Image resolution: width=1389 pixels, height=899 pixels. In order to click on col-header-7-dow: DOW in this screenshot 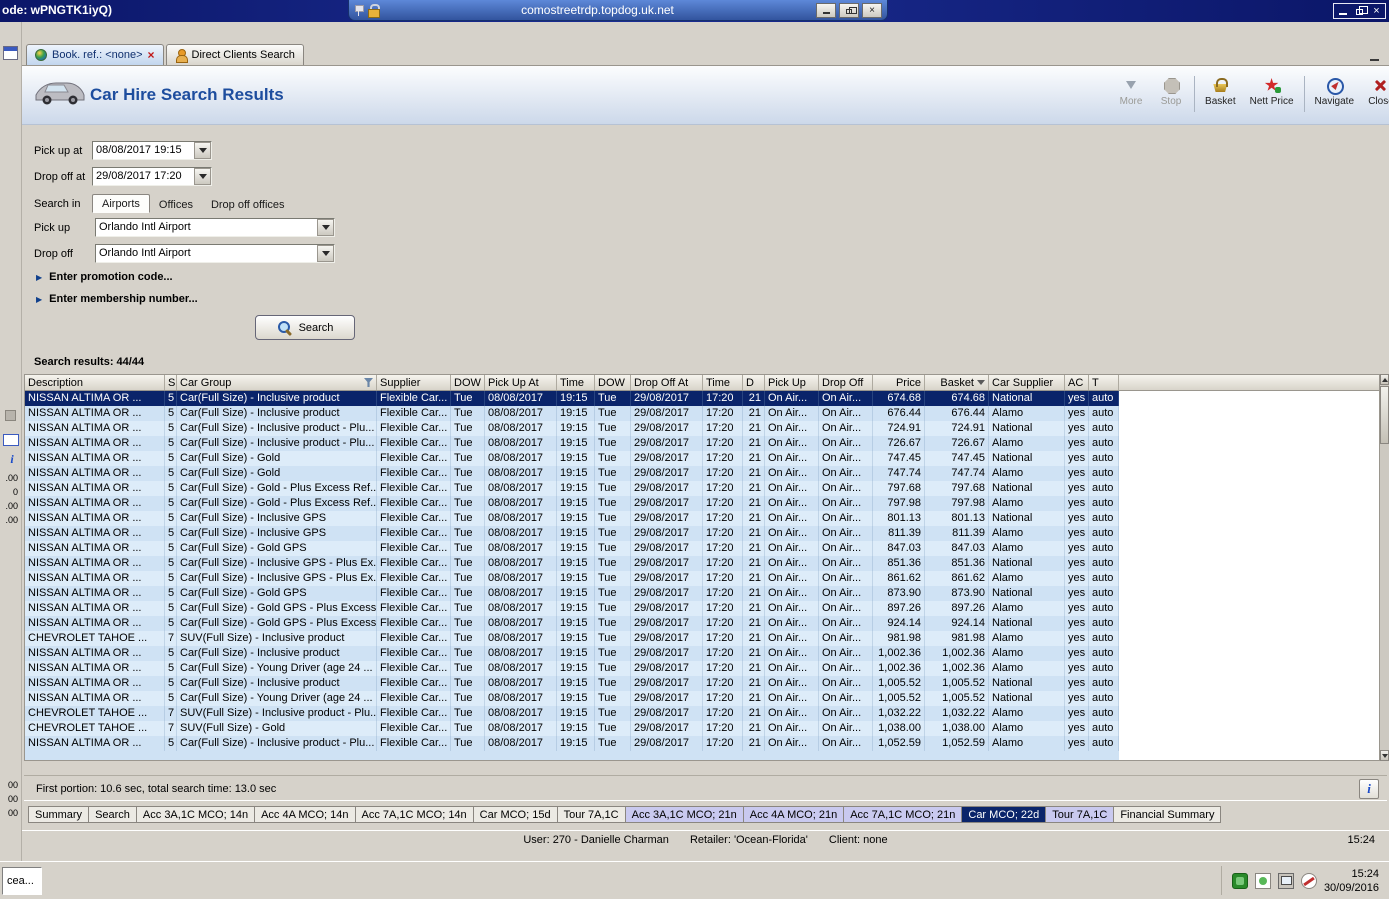, I will do `click(613, 382)`.